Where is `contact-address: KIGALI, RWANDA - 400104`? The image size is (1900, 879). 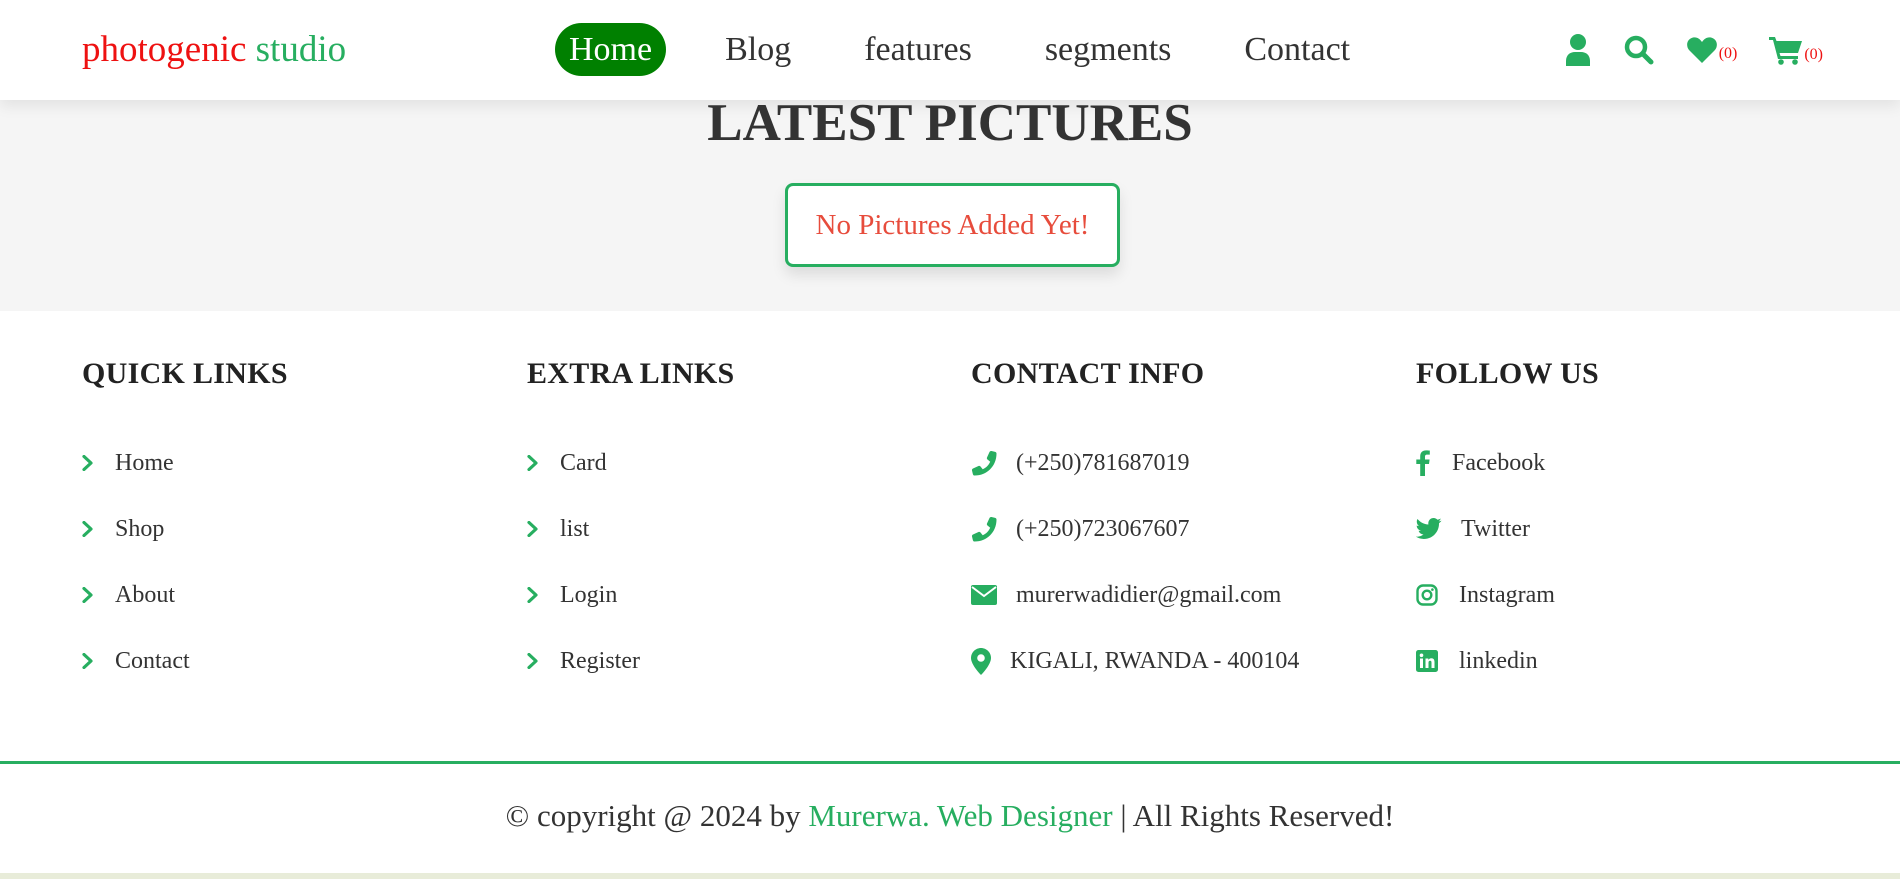 contact-address: KIGALI, RWANDA - 400104 is located at coordinates (1181, 661).